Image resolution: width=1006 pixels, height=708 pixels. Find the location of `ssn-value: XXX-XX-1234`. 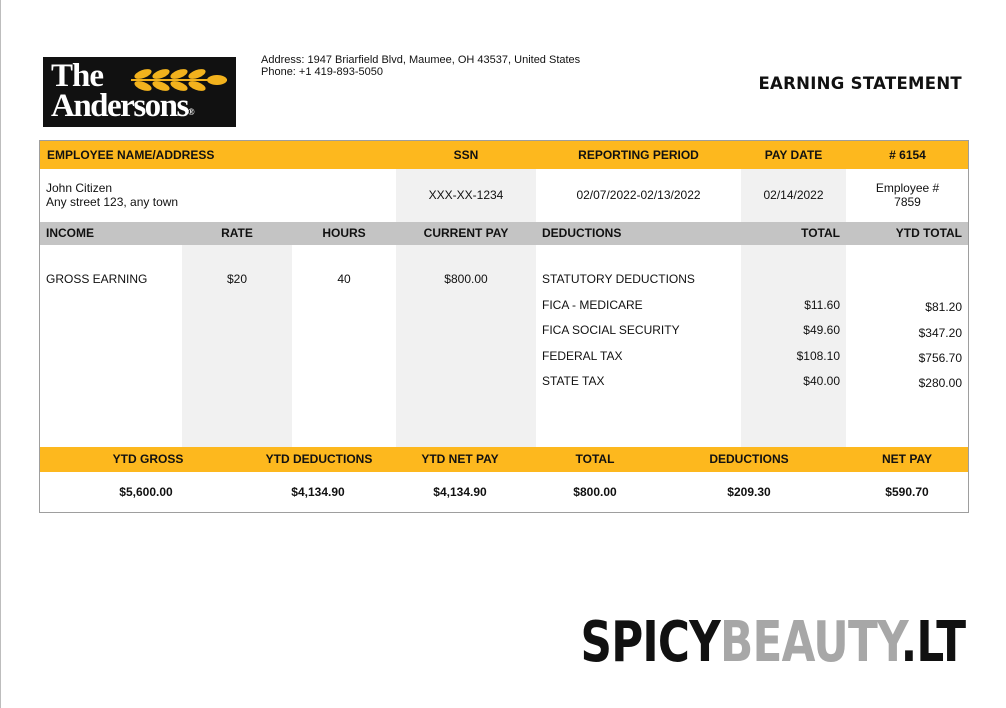

ssn-value: XXX-XX-1234 is located at coordinates (466, 195).